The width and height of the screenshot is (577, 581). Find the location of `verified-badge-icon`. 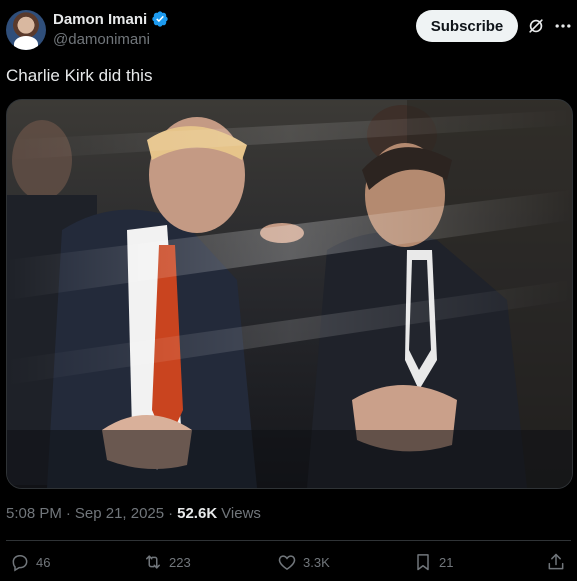

verified-badge-icon is located at coordinates (160, 19).